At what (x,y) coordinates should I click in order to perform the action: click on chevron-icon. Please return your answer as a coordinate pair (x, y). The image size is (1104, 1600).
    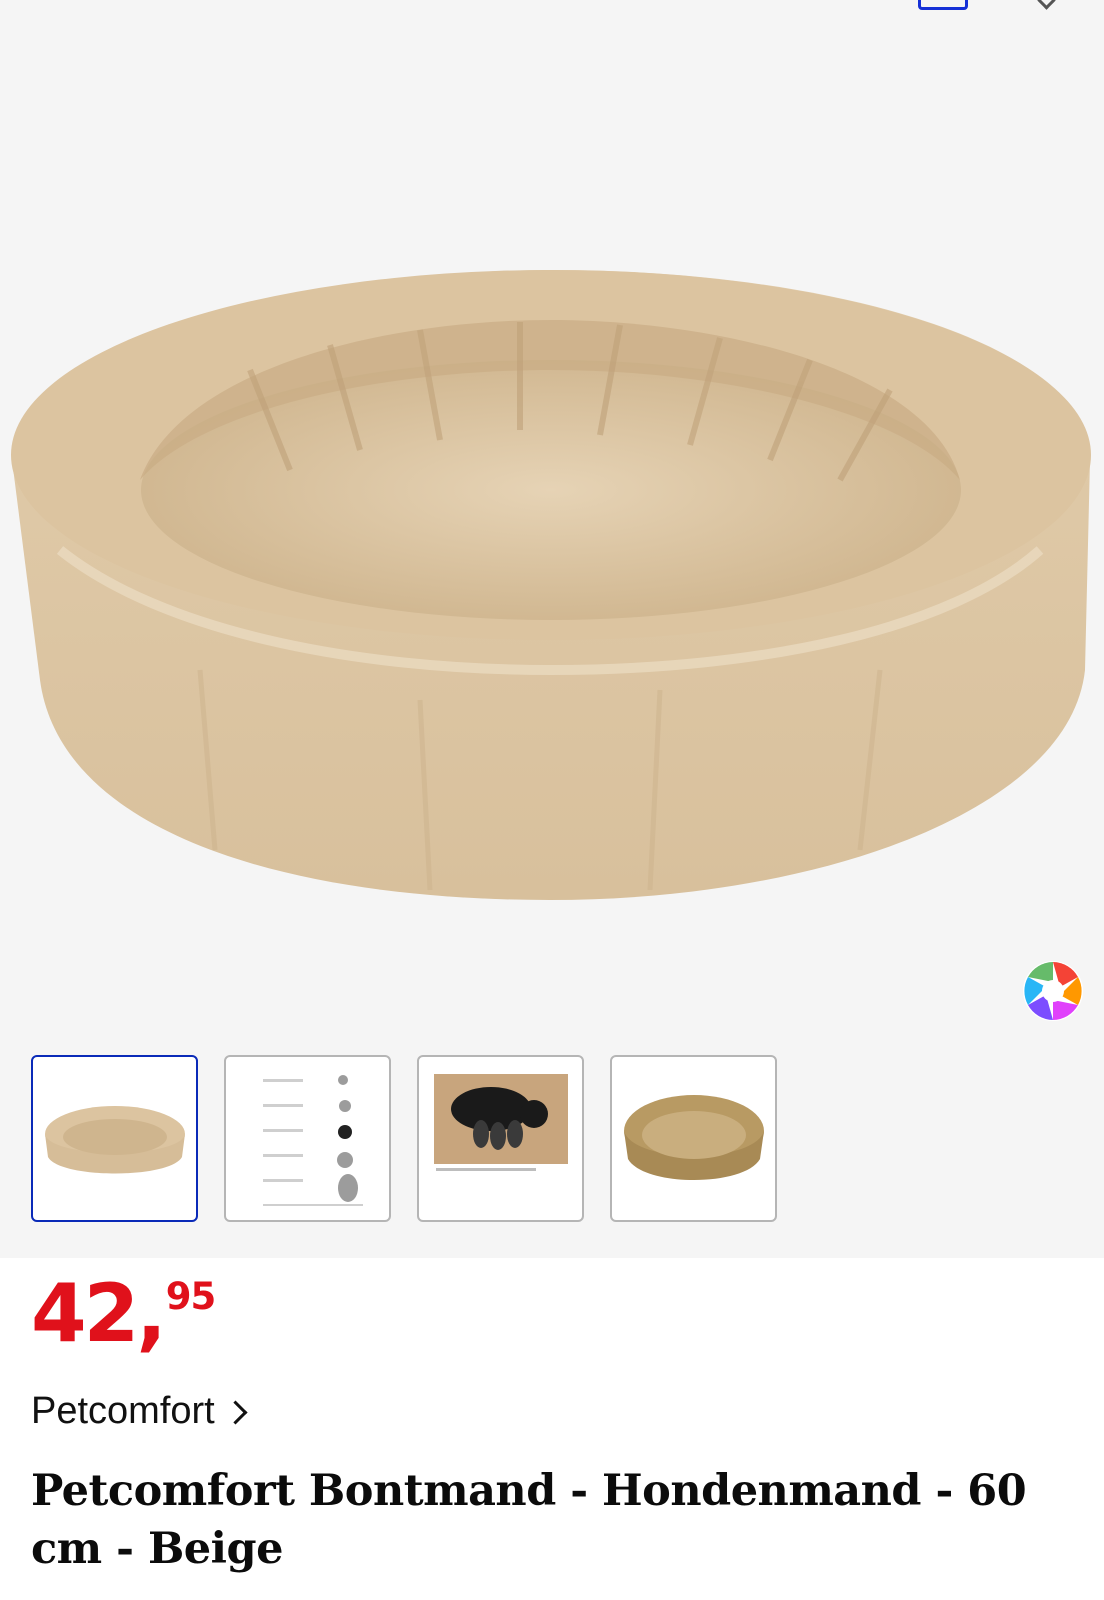
    Looking at the image, I should click on (1046, 5).